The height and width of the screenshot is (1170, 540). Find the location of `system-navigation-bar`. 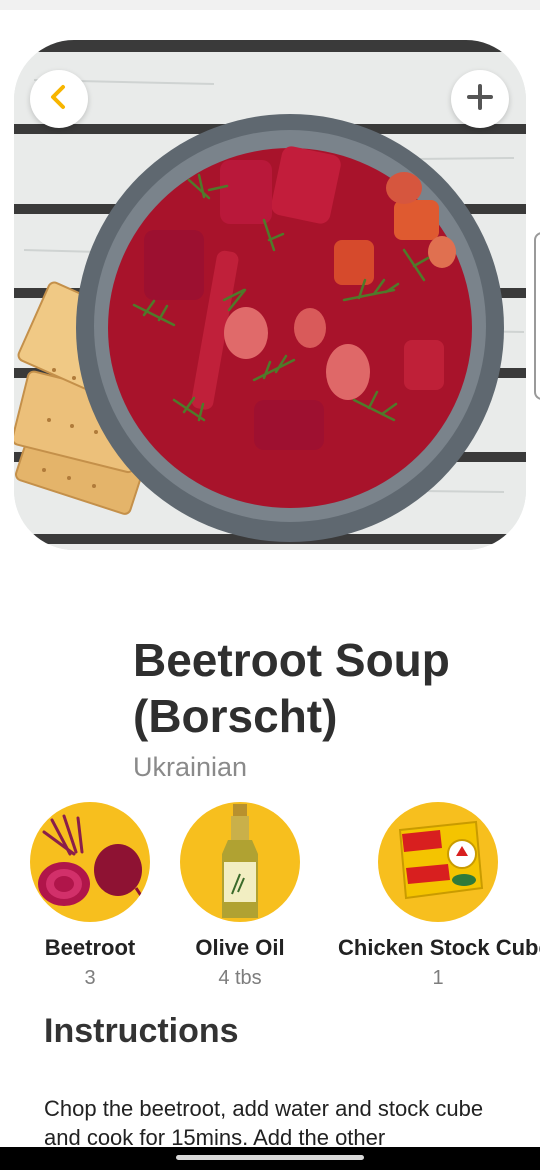

system-navigation-bar is located at coordinates (270, 1158).